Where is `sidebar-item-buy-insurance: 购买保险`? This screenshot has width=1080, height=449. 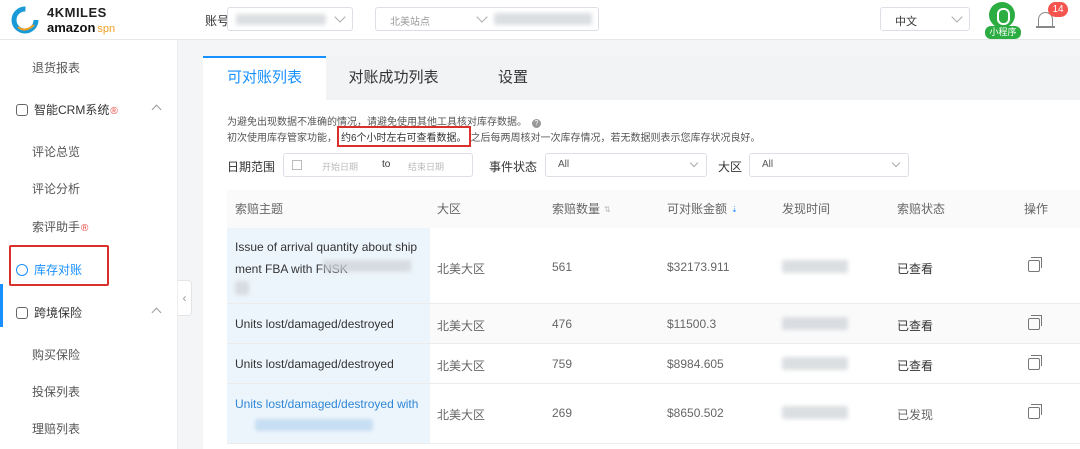
sidebar-item-buy-insurance: 购买保险 is located at coordinates (89, 355).